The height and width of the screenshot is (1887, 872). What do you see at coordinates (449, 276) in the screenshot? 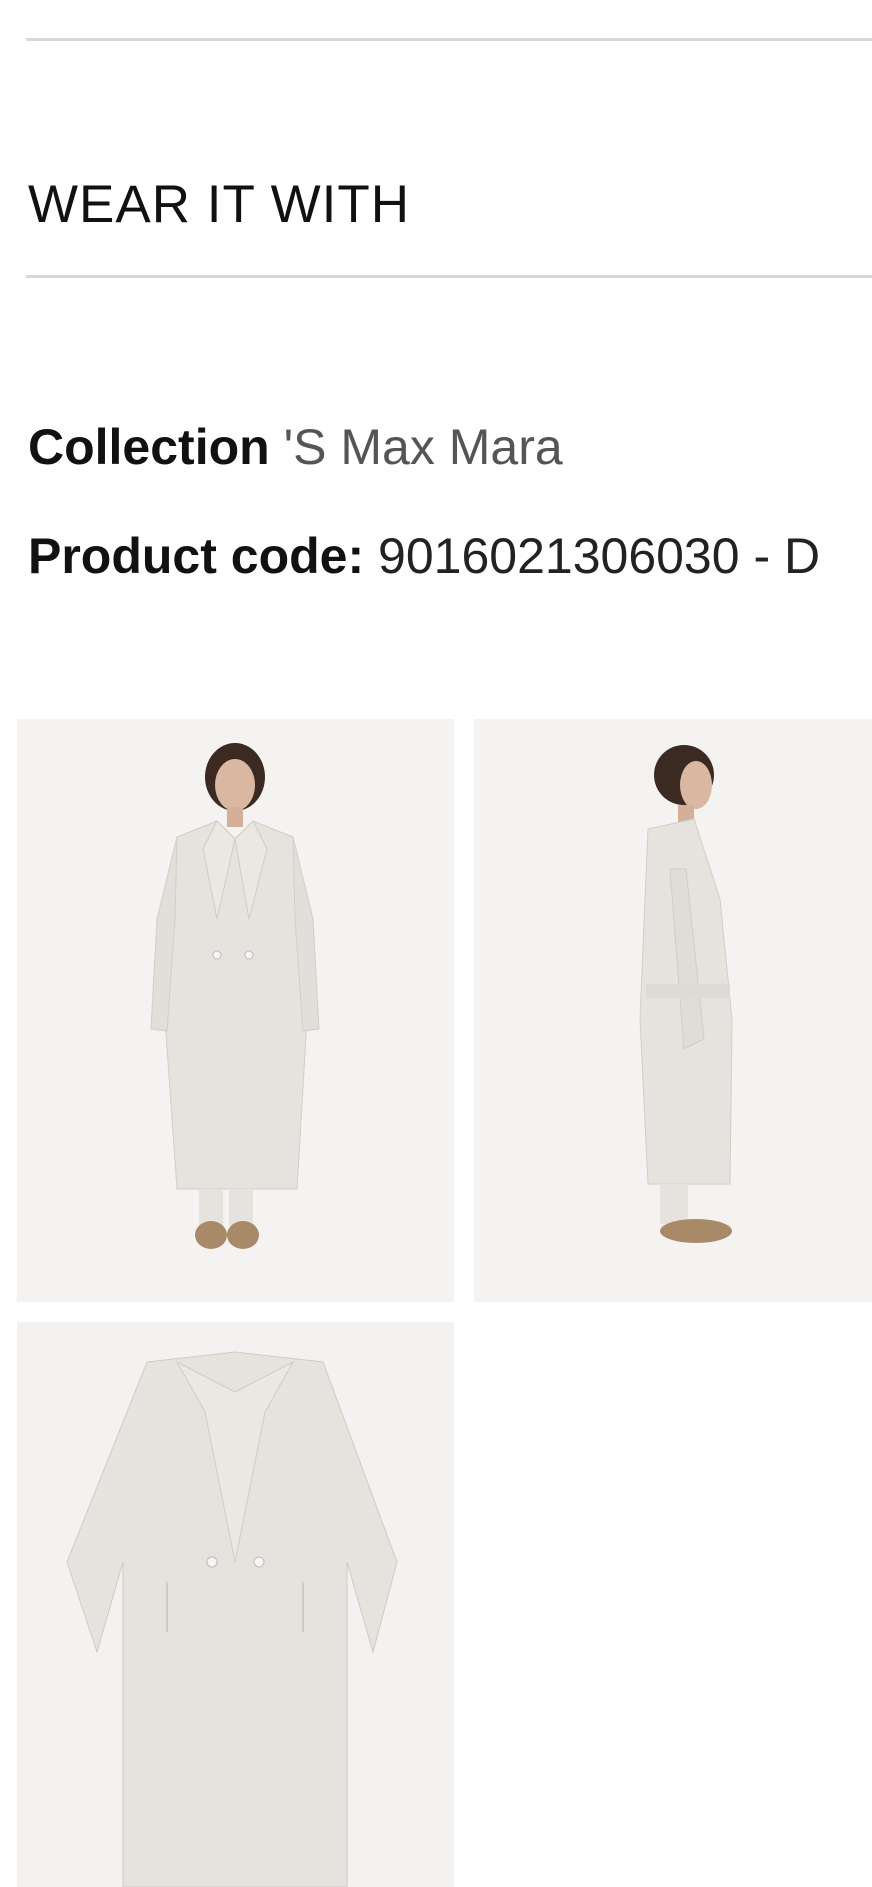
I see `section-divider` at bounding box center [449, 276].